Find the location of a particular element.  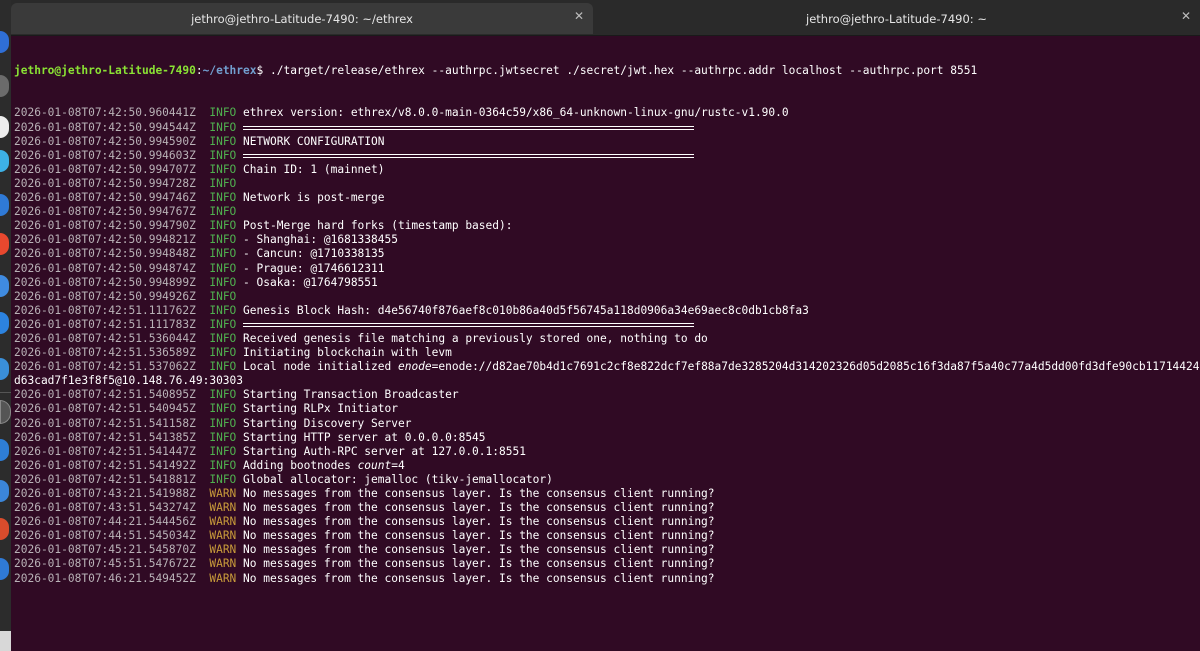

log-timestamp: 2026-01-08T07:42:50.994874Z is located at coordinates (105, 268).